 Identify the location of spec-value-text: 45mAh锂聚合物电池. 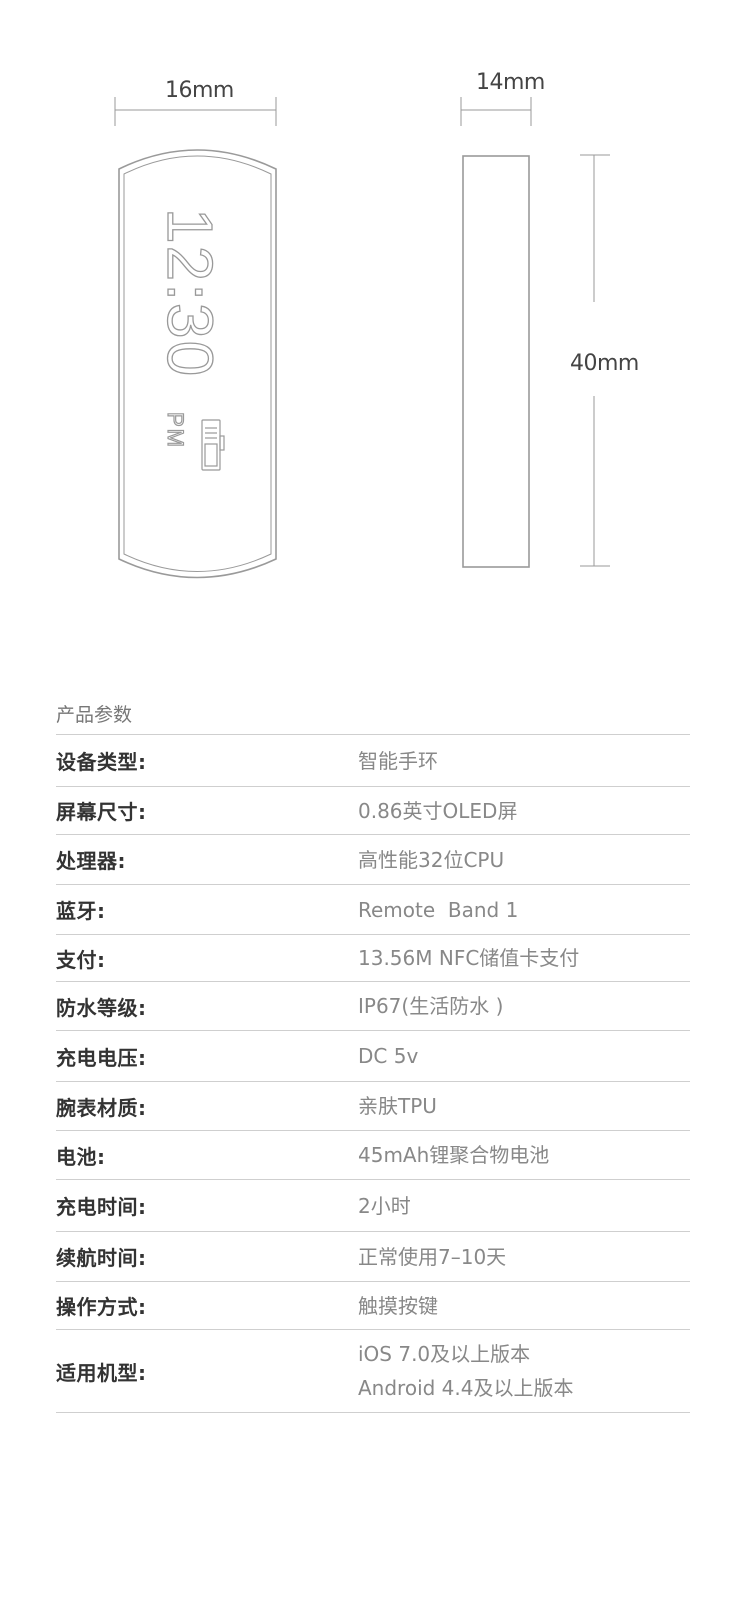
(454, 1155).